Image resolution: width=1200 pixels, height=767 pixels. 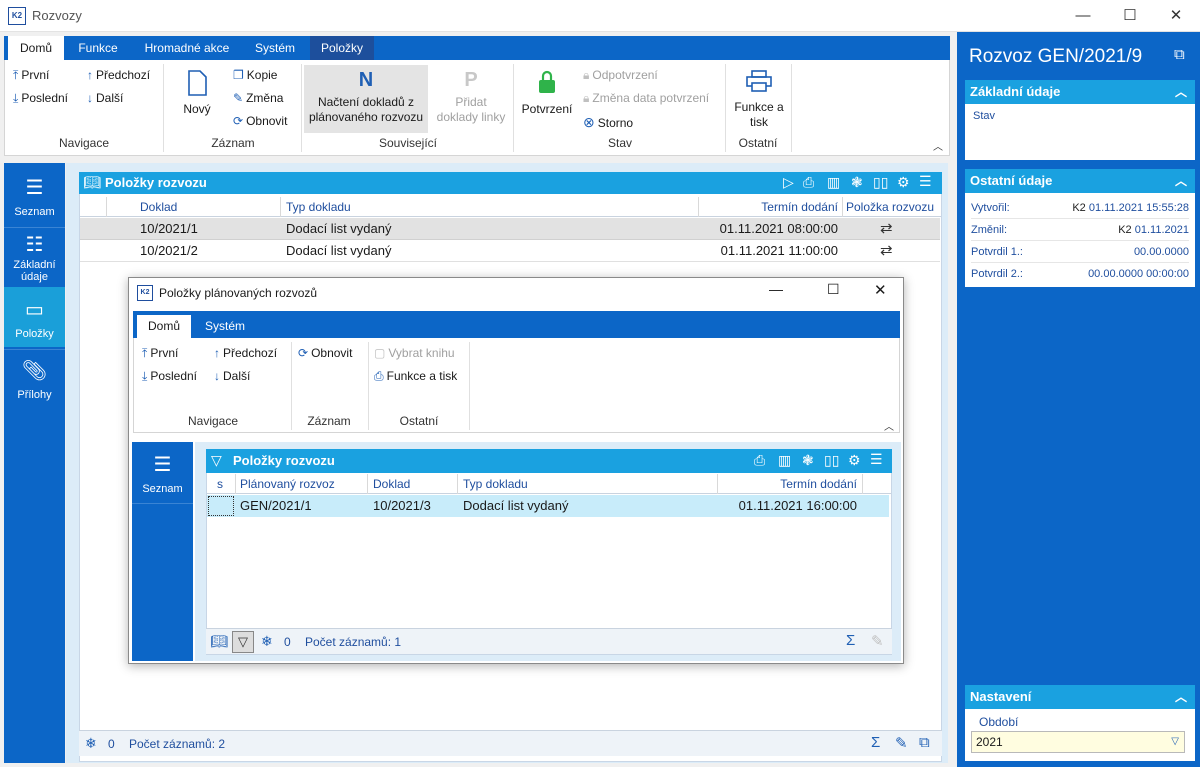 I want to click on tab-bulk-actions: Hromadné akce, so click(x=187, y=48).